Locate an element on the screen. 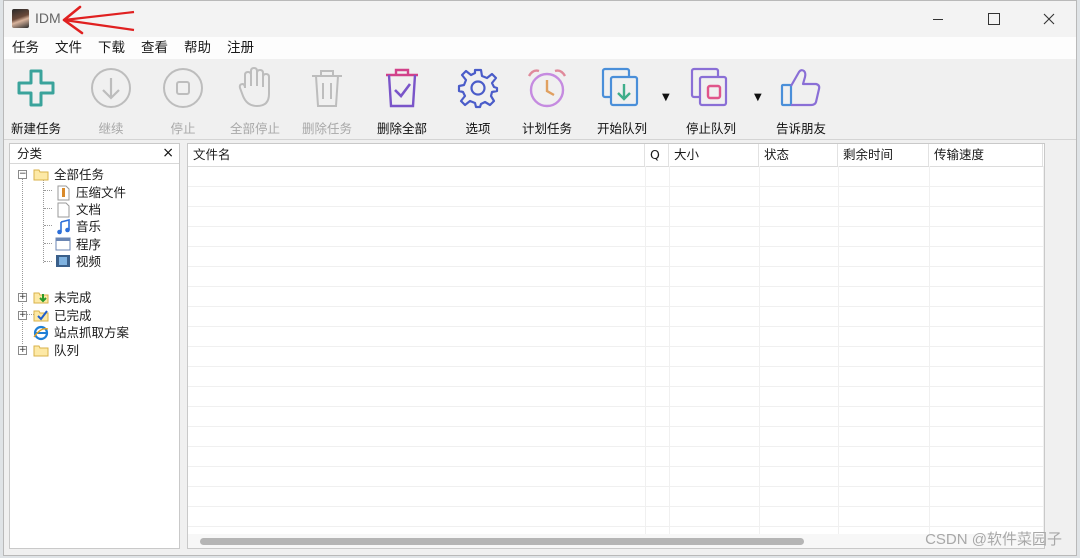 Image resolution: width=1080 pixels, height=558 pixels. tree-item-video: 视频 is located at coordinates (78, 260).